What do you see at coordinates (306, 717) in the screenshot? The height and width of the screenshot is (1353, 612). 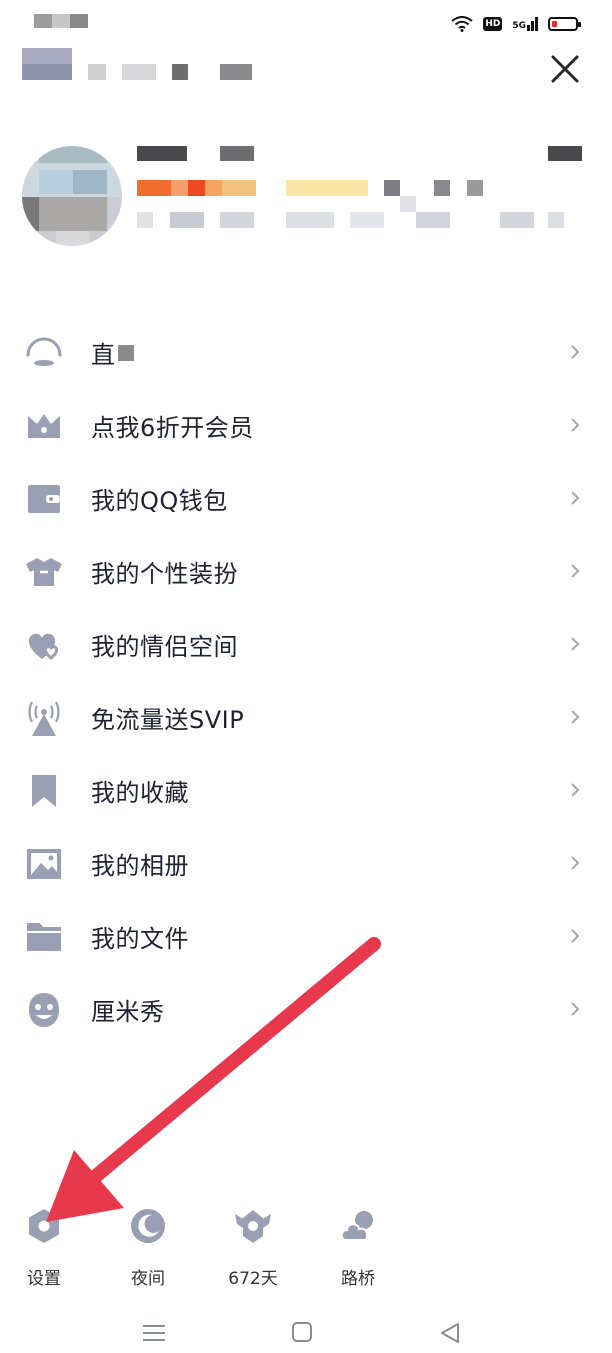 I see `menu-item-free-data: 免流量送SVIP` at bounding box center [306, 717].